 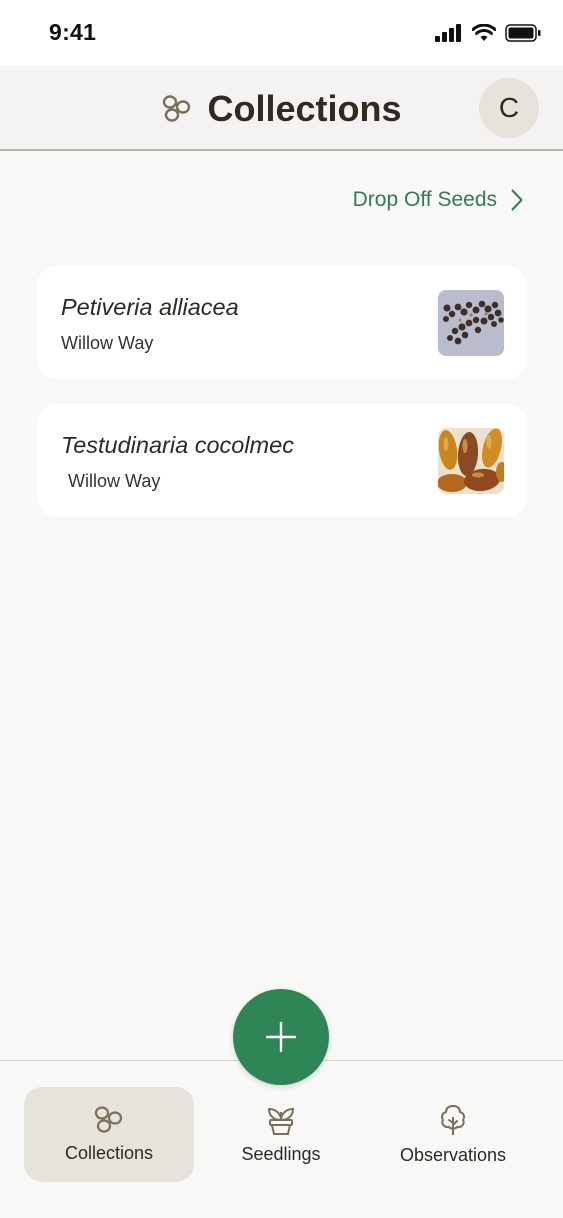 I want to click on add-collection-button, so click(x=281, y=1037).